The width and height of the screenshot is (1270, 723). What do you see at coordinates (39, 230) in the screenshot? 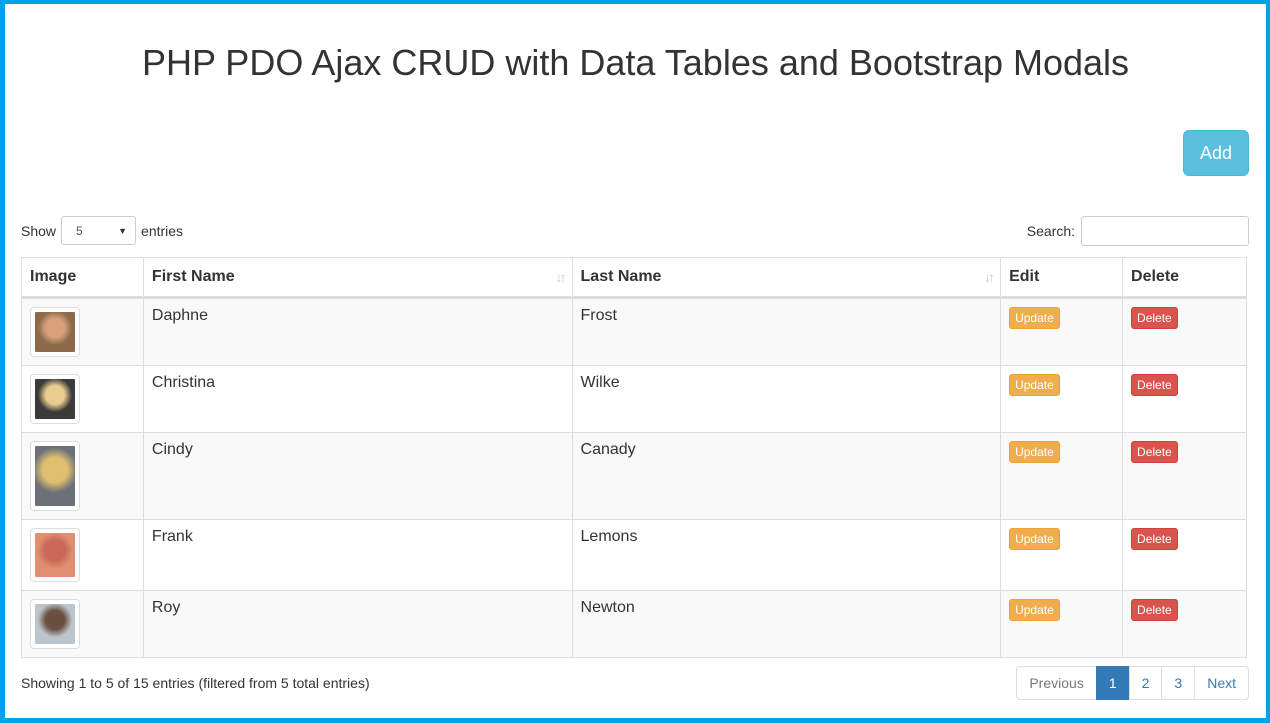
I see `show-label: Show` at bounding box center [39, 230].